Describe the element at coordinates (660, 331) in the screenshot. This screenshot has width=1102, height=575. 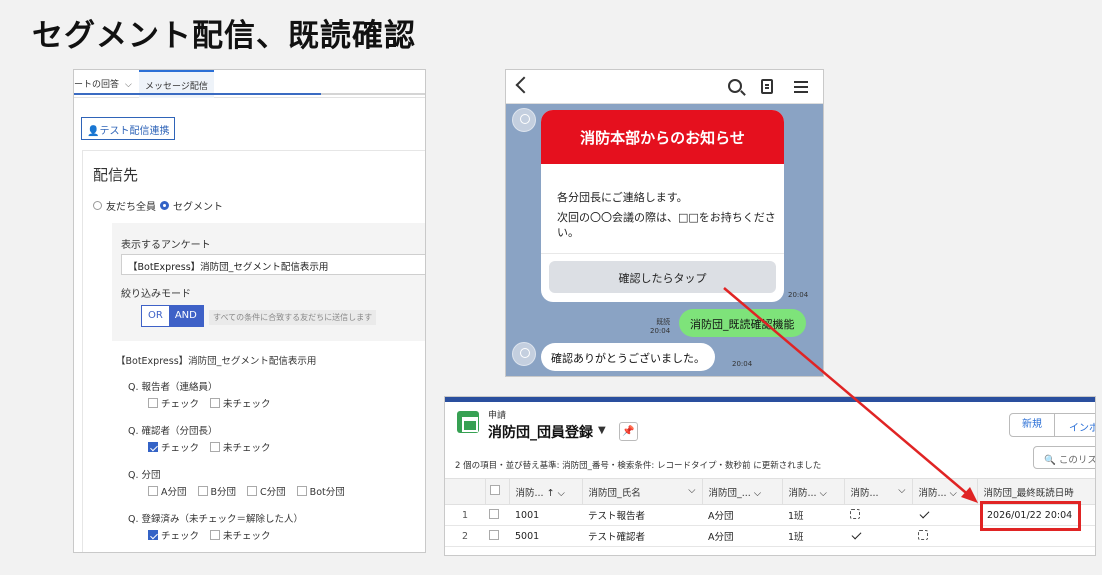
I see `timestamp: 20:04` at that location.